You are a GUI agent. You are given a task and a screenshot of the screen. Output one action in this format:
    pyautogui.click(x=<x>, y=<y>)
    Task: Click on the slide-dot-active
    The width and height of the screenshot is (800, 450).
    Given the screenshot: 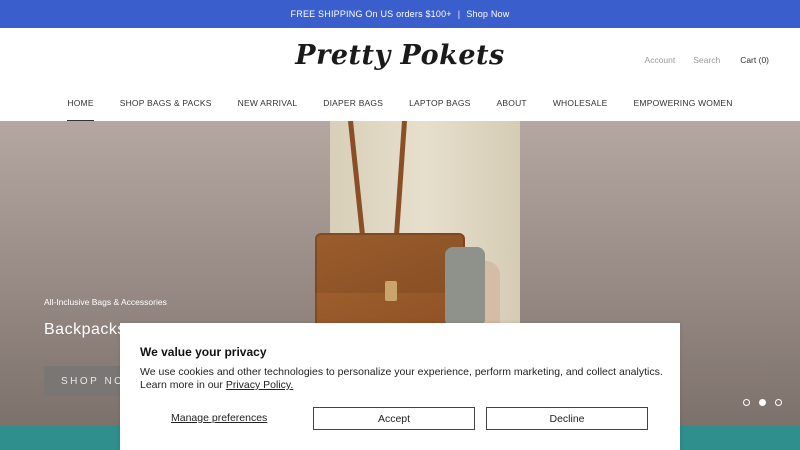 What is the action you would take?
    pyautogui.click(x=762, y=402)
    